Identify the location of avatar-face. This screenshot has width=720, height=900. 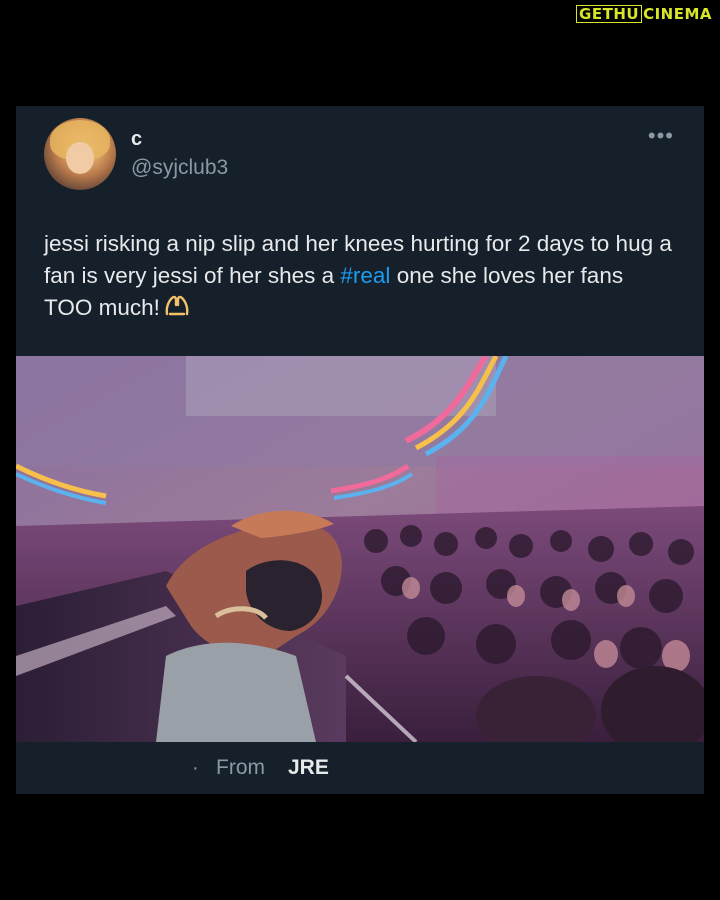
(80, 158).